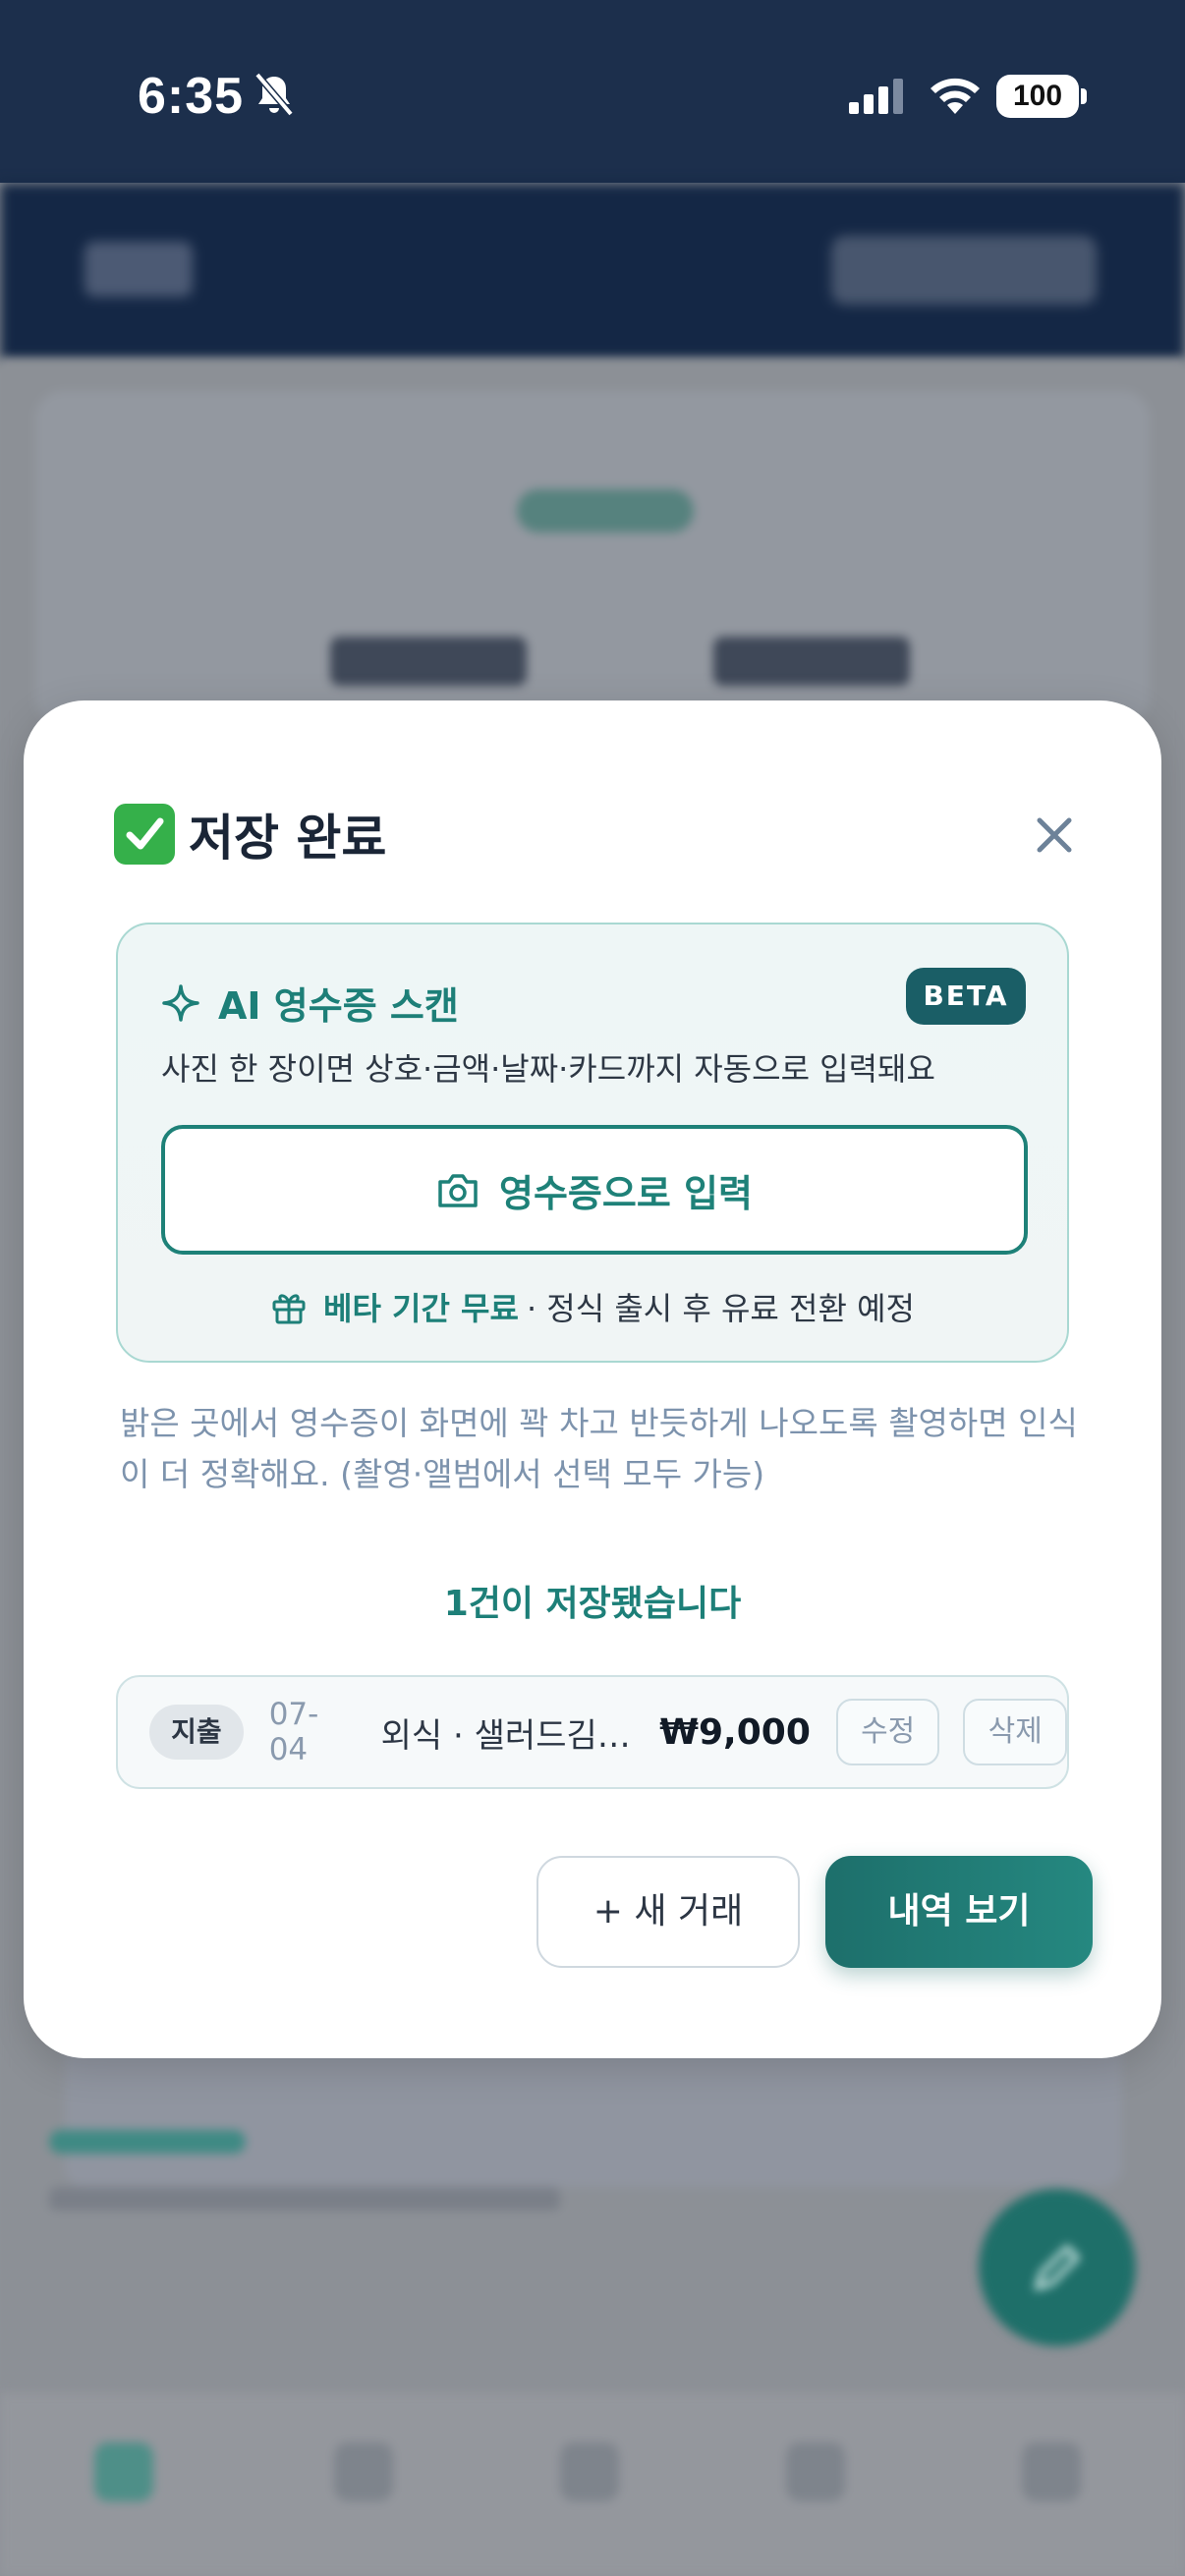 The image size is (1185, 2576). I want to click on delete-button: 삭제, so click(1015, 1732).